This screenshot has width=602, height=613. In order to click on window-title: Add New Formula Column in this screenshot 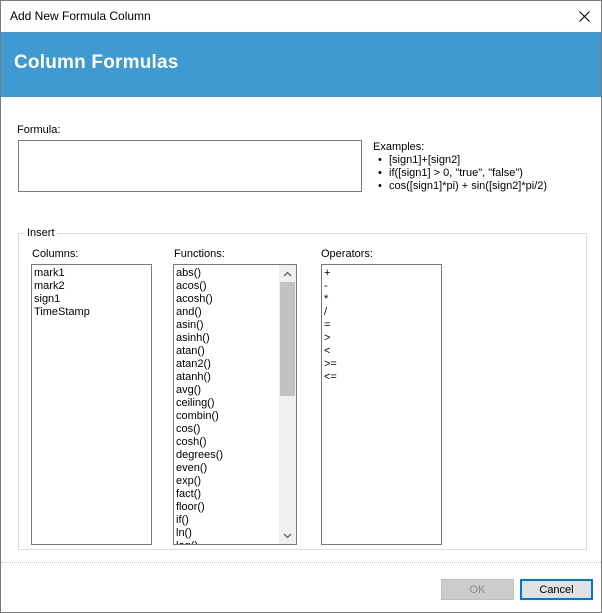, I will do `click(80, 16)`.